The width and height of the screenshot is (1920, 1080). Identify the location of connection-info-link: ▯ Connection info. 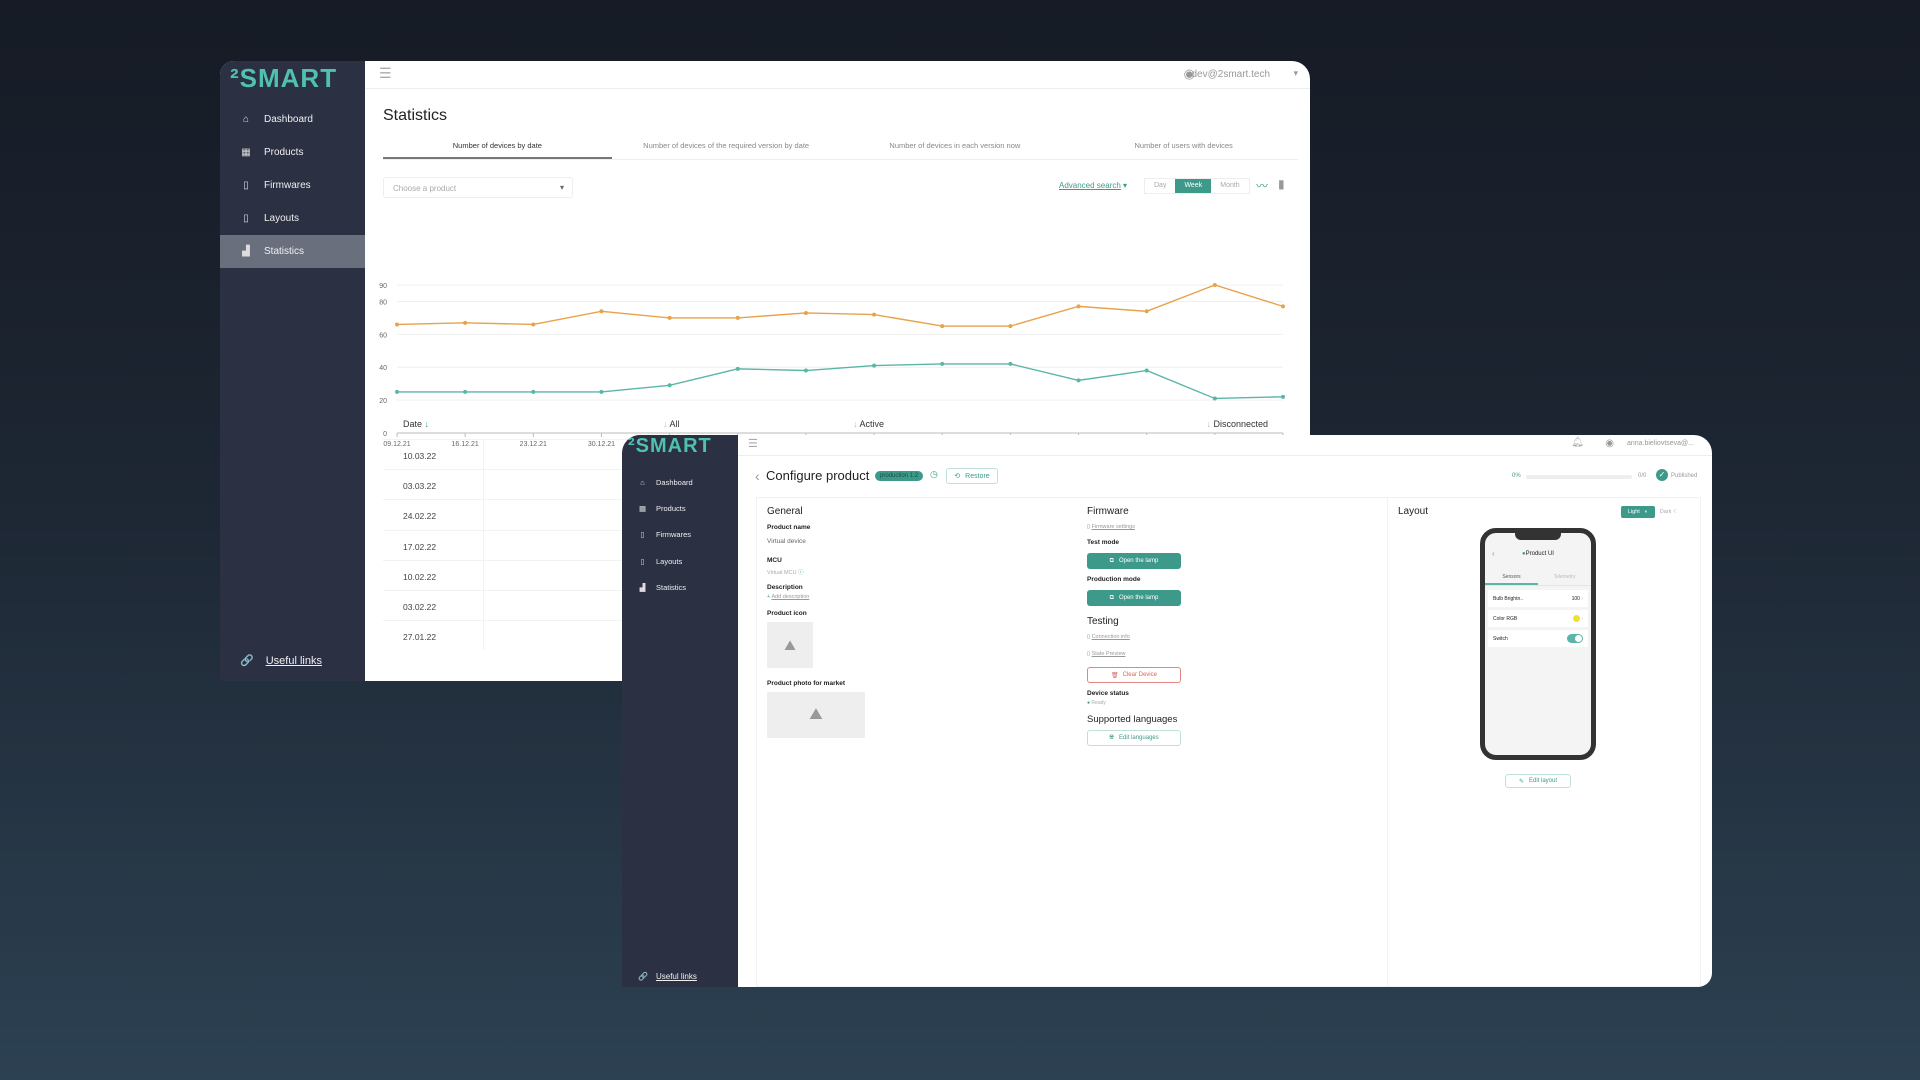
(1187, 637).